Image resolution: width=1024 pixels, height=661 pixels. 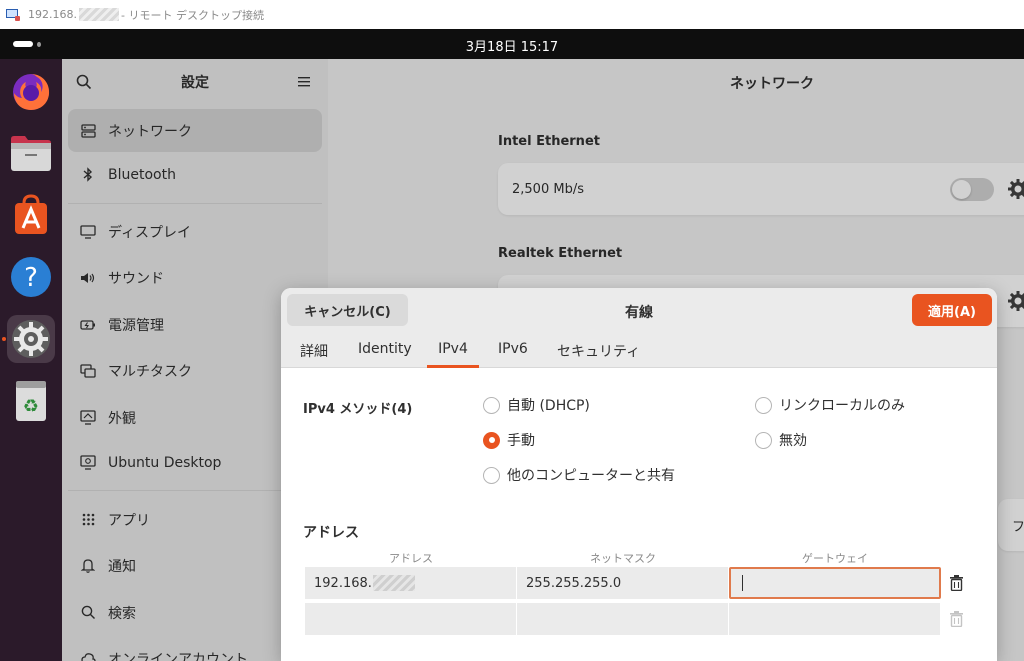 I want to click on app-center-icon, so click(x=31, y=214).